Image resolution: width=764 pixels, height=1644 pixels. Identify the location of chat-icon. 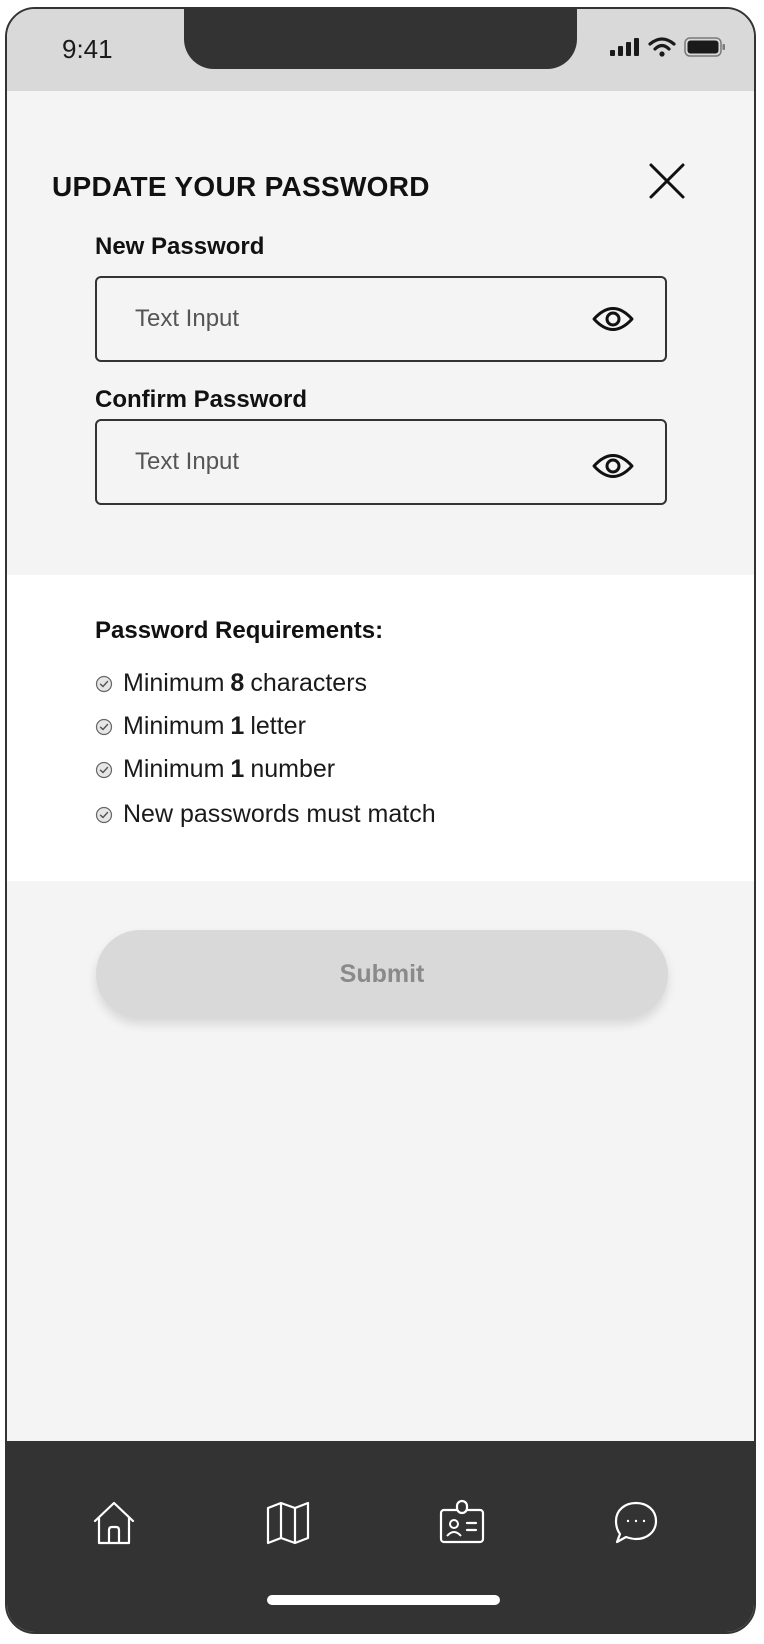
(636, 1522).